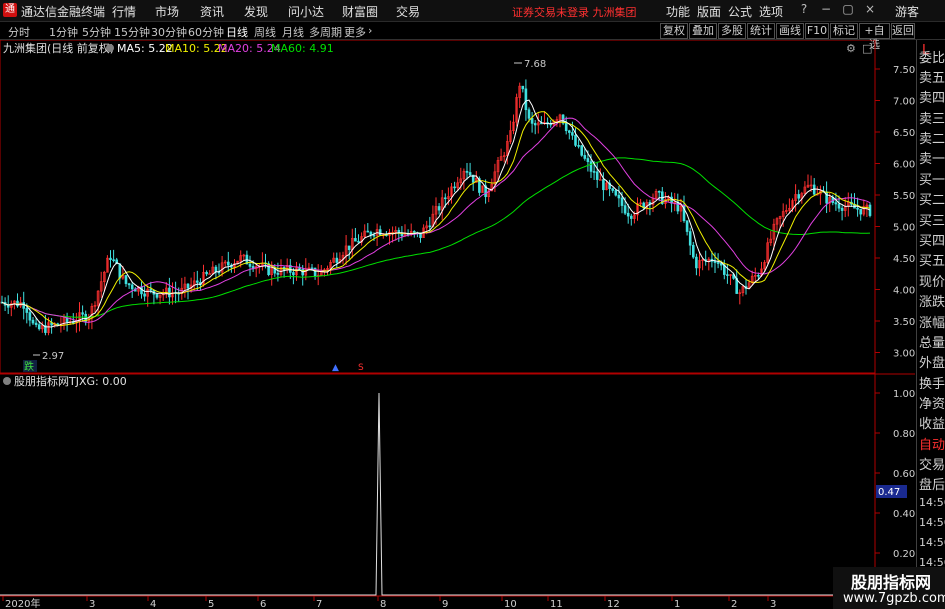 This screenshot has width=945, height=609. What do you see at coordinates (556, 604) in the screenshot?
I see `x-tick-label: 11` at bounding box center [556, 604].